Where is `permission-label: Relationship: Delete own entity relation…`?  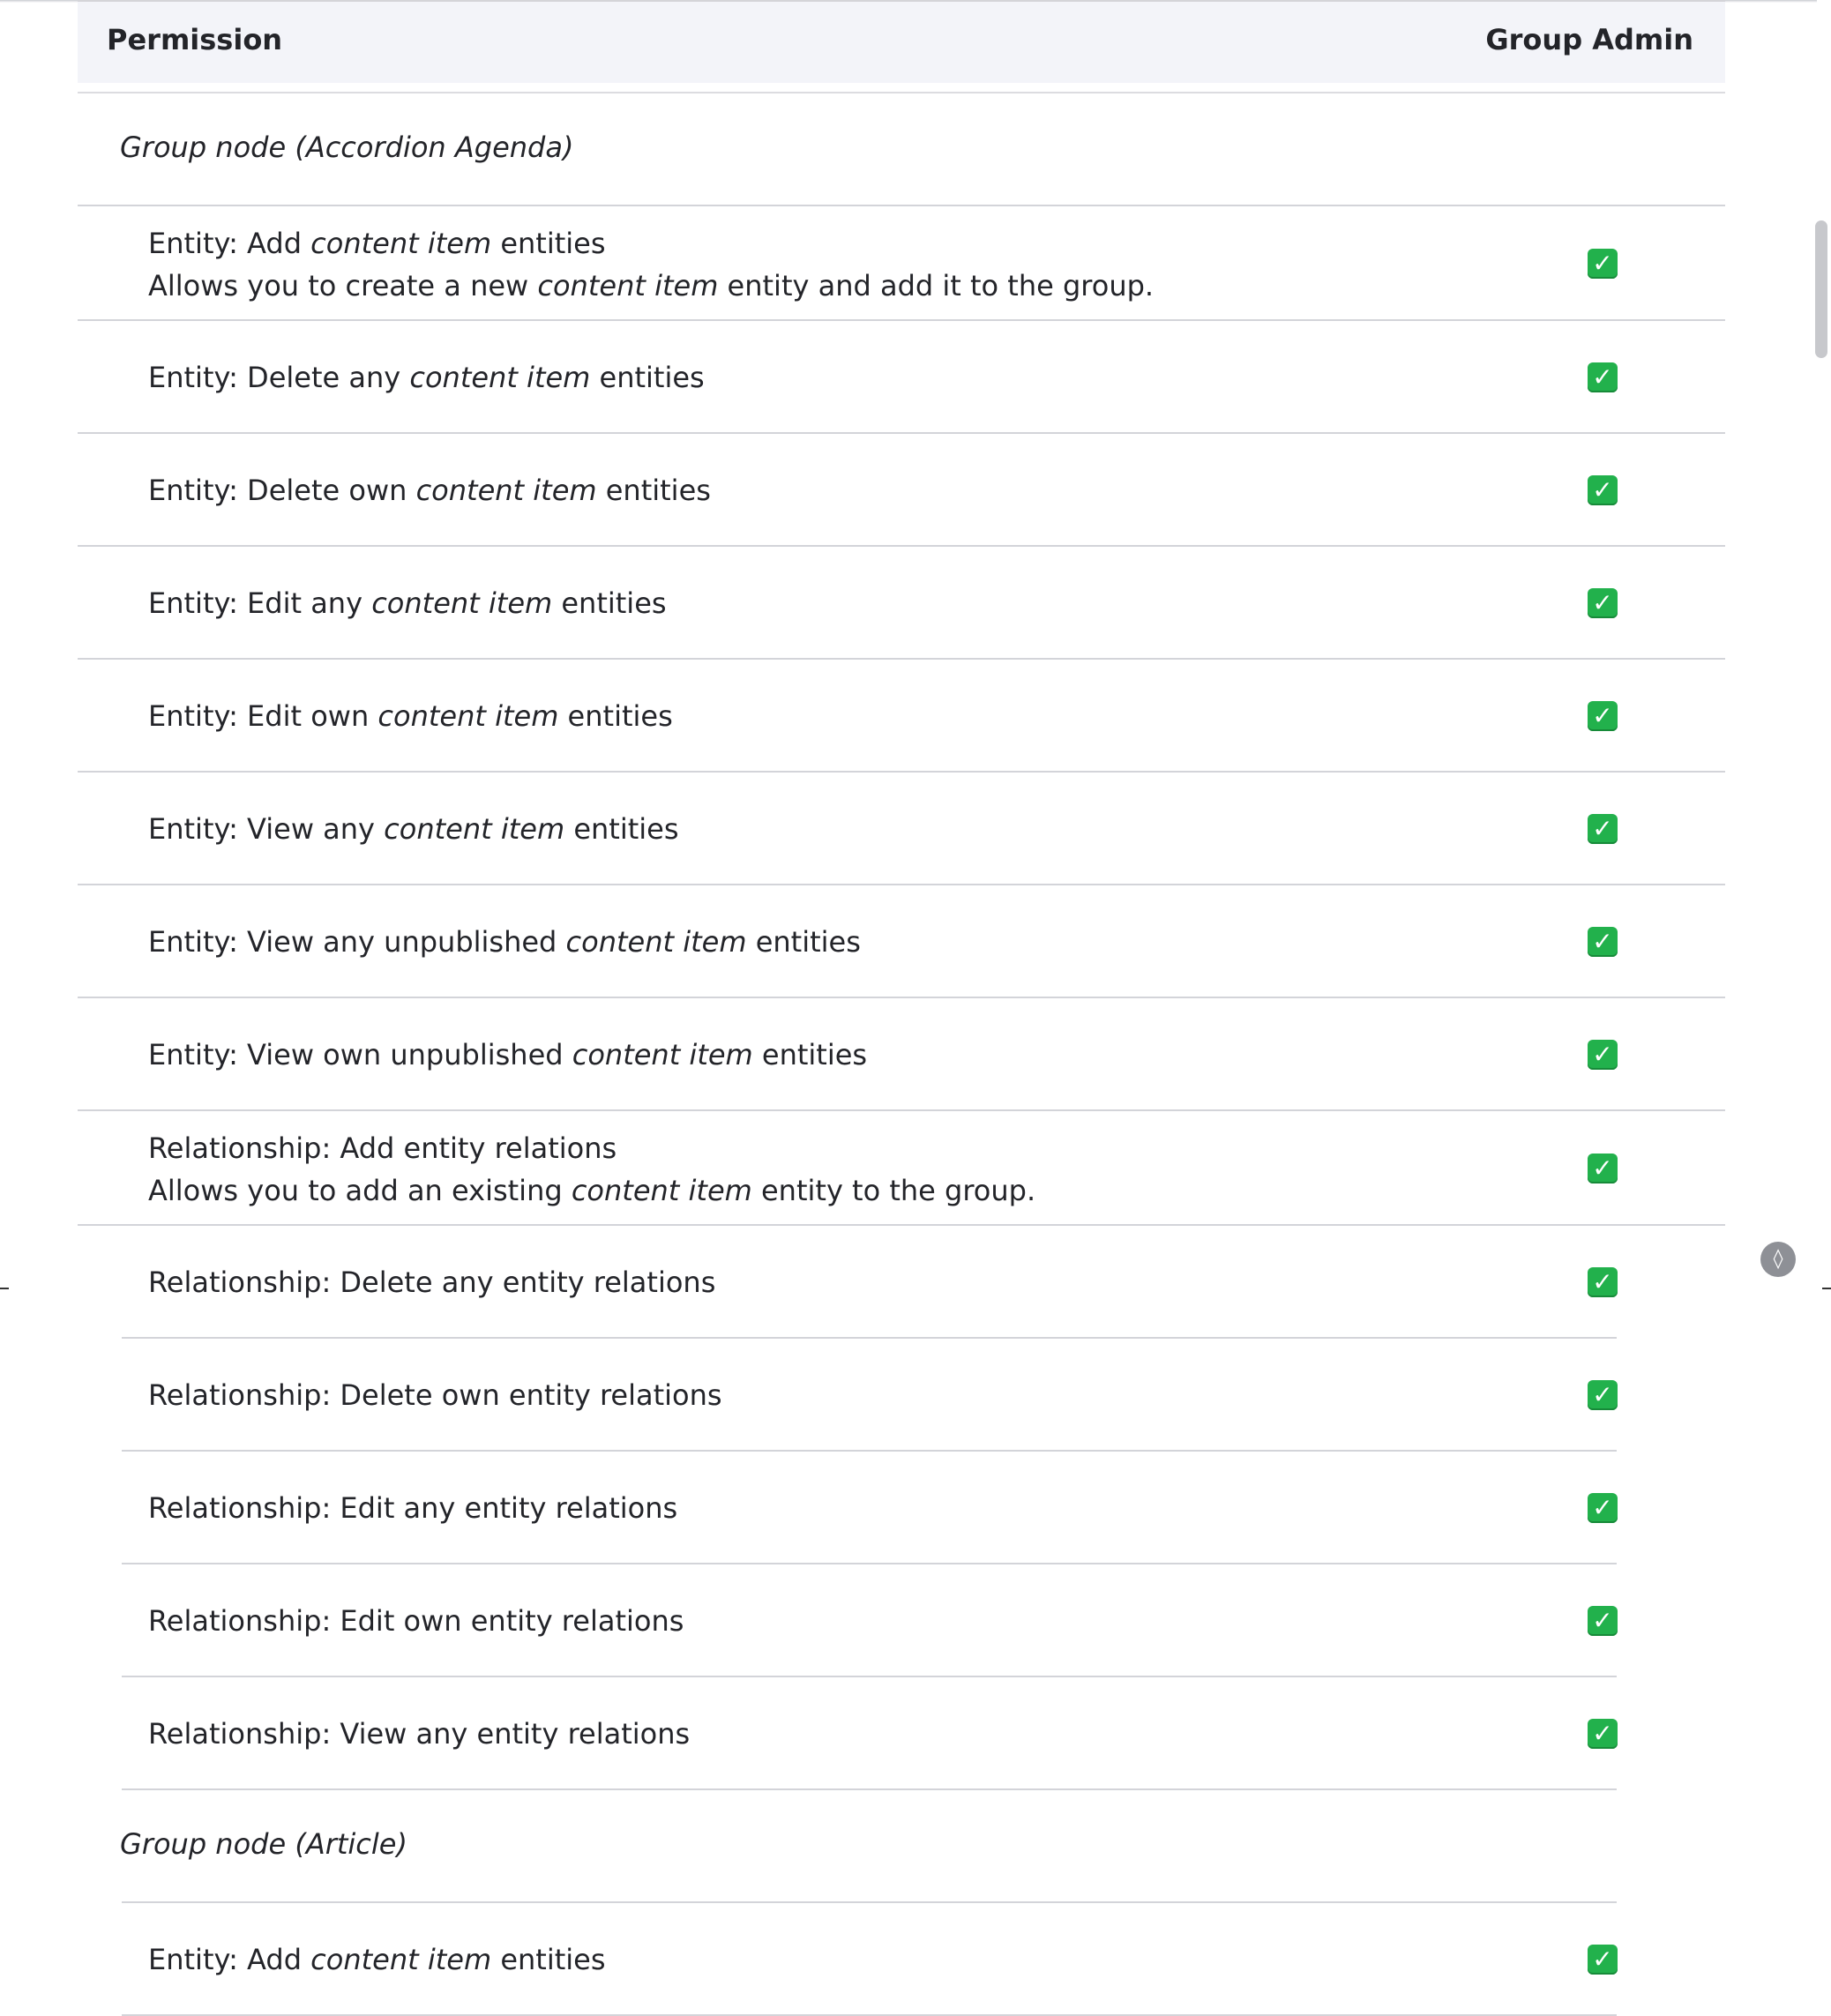 permission-label: Relationship: Delete own entity relation… is located at coordinates (435, 1395).